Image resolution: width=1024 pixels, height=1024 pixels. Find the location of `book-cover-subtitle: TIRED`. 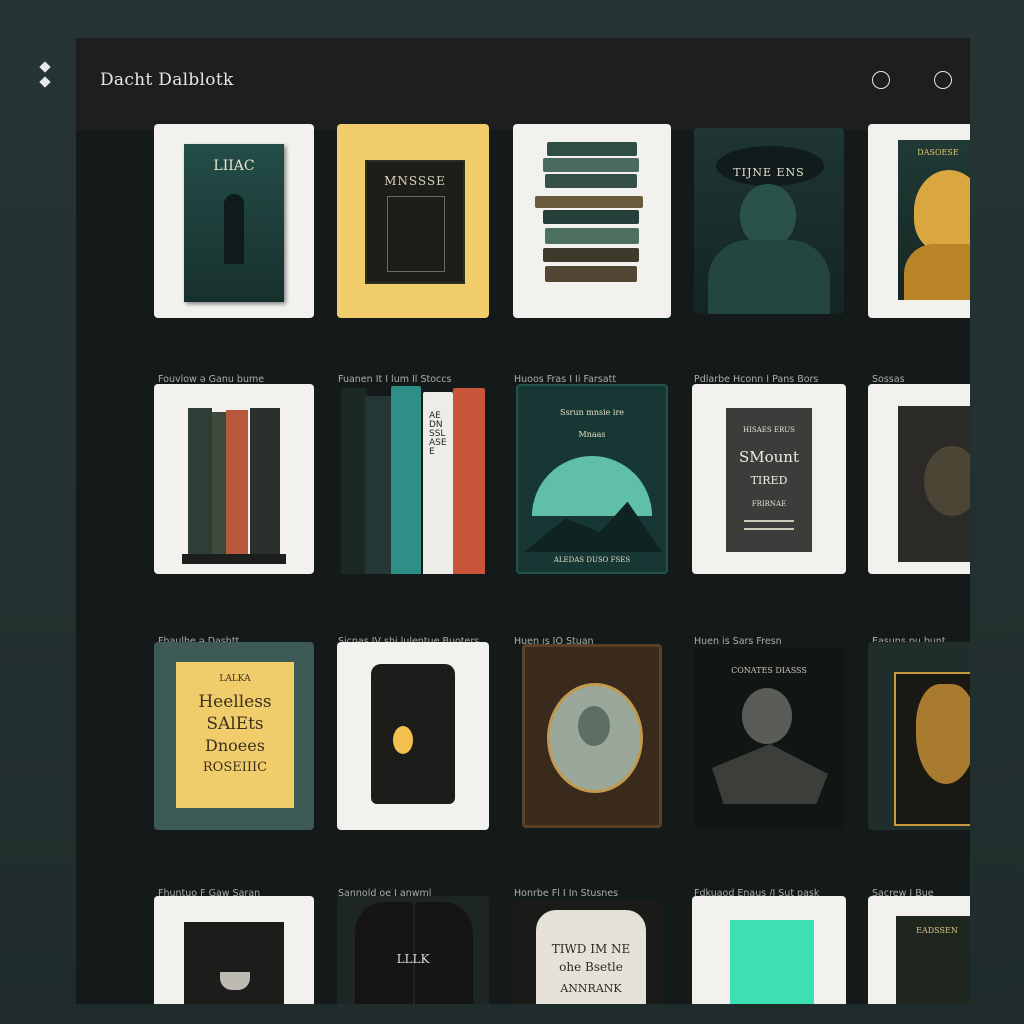

book-cover-subtitle: TIRED is located at coordinates (769, 480).